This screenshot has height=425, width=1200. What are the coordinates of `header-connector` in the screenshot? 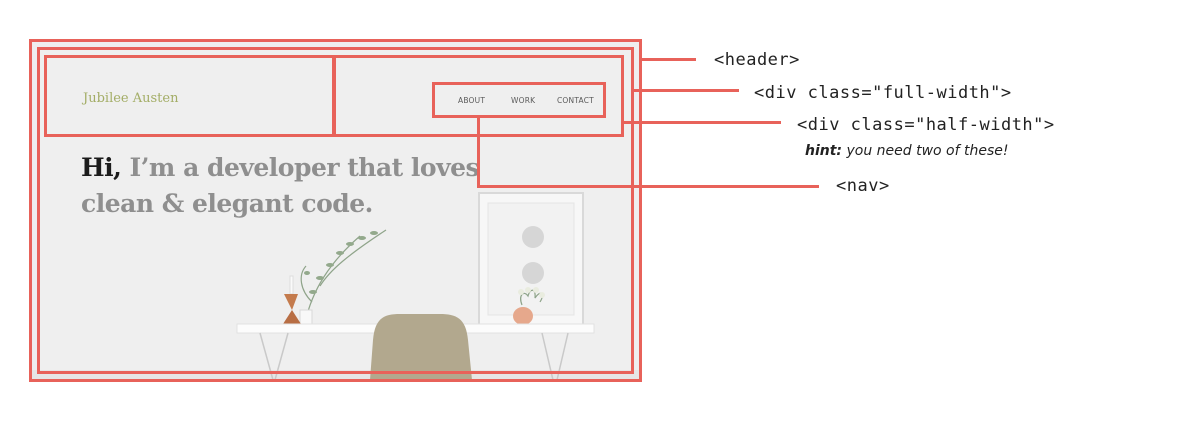 It's located at (669, 59).